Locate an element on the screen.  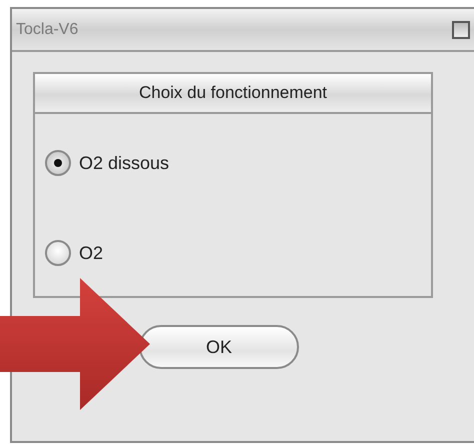
window-title: Tocla-V6 is located at coordinates (47, 29).